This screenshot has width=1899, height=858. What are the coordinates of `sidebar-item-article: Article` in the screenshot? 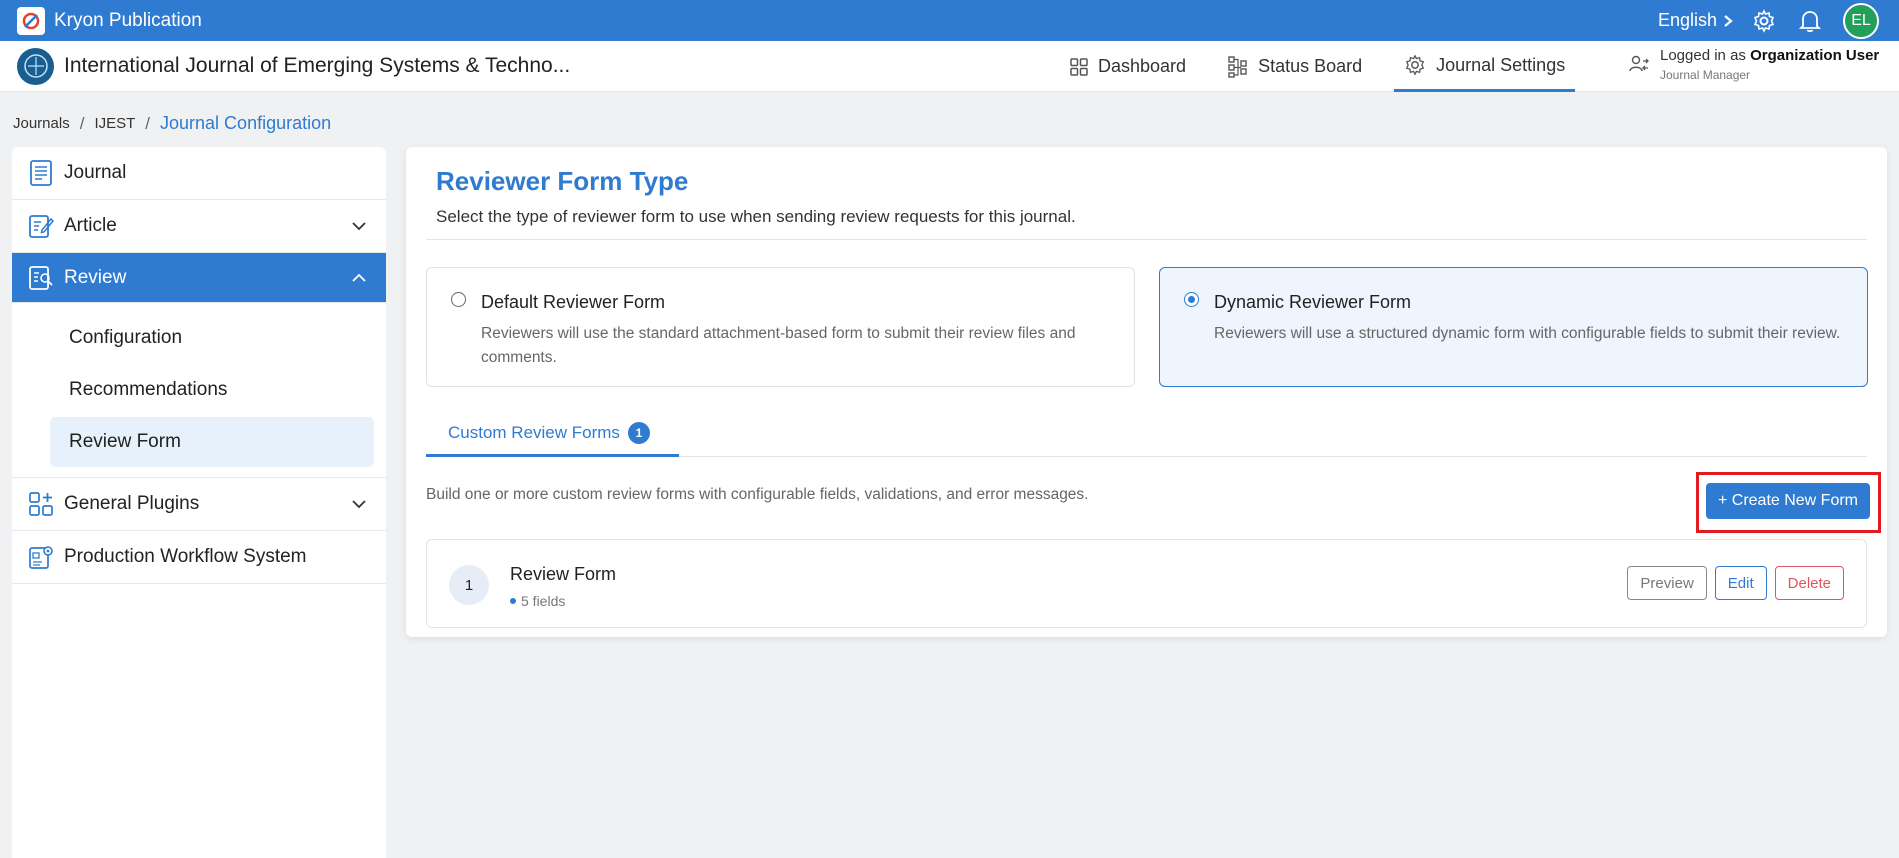 It's located at (199, 226).